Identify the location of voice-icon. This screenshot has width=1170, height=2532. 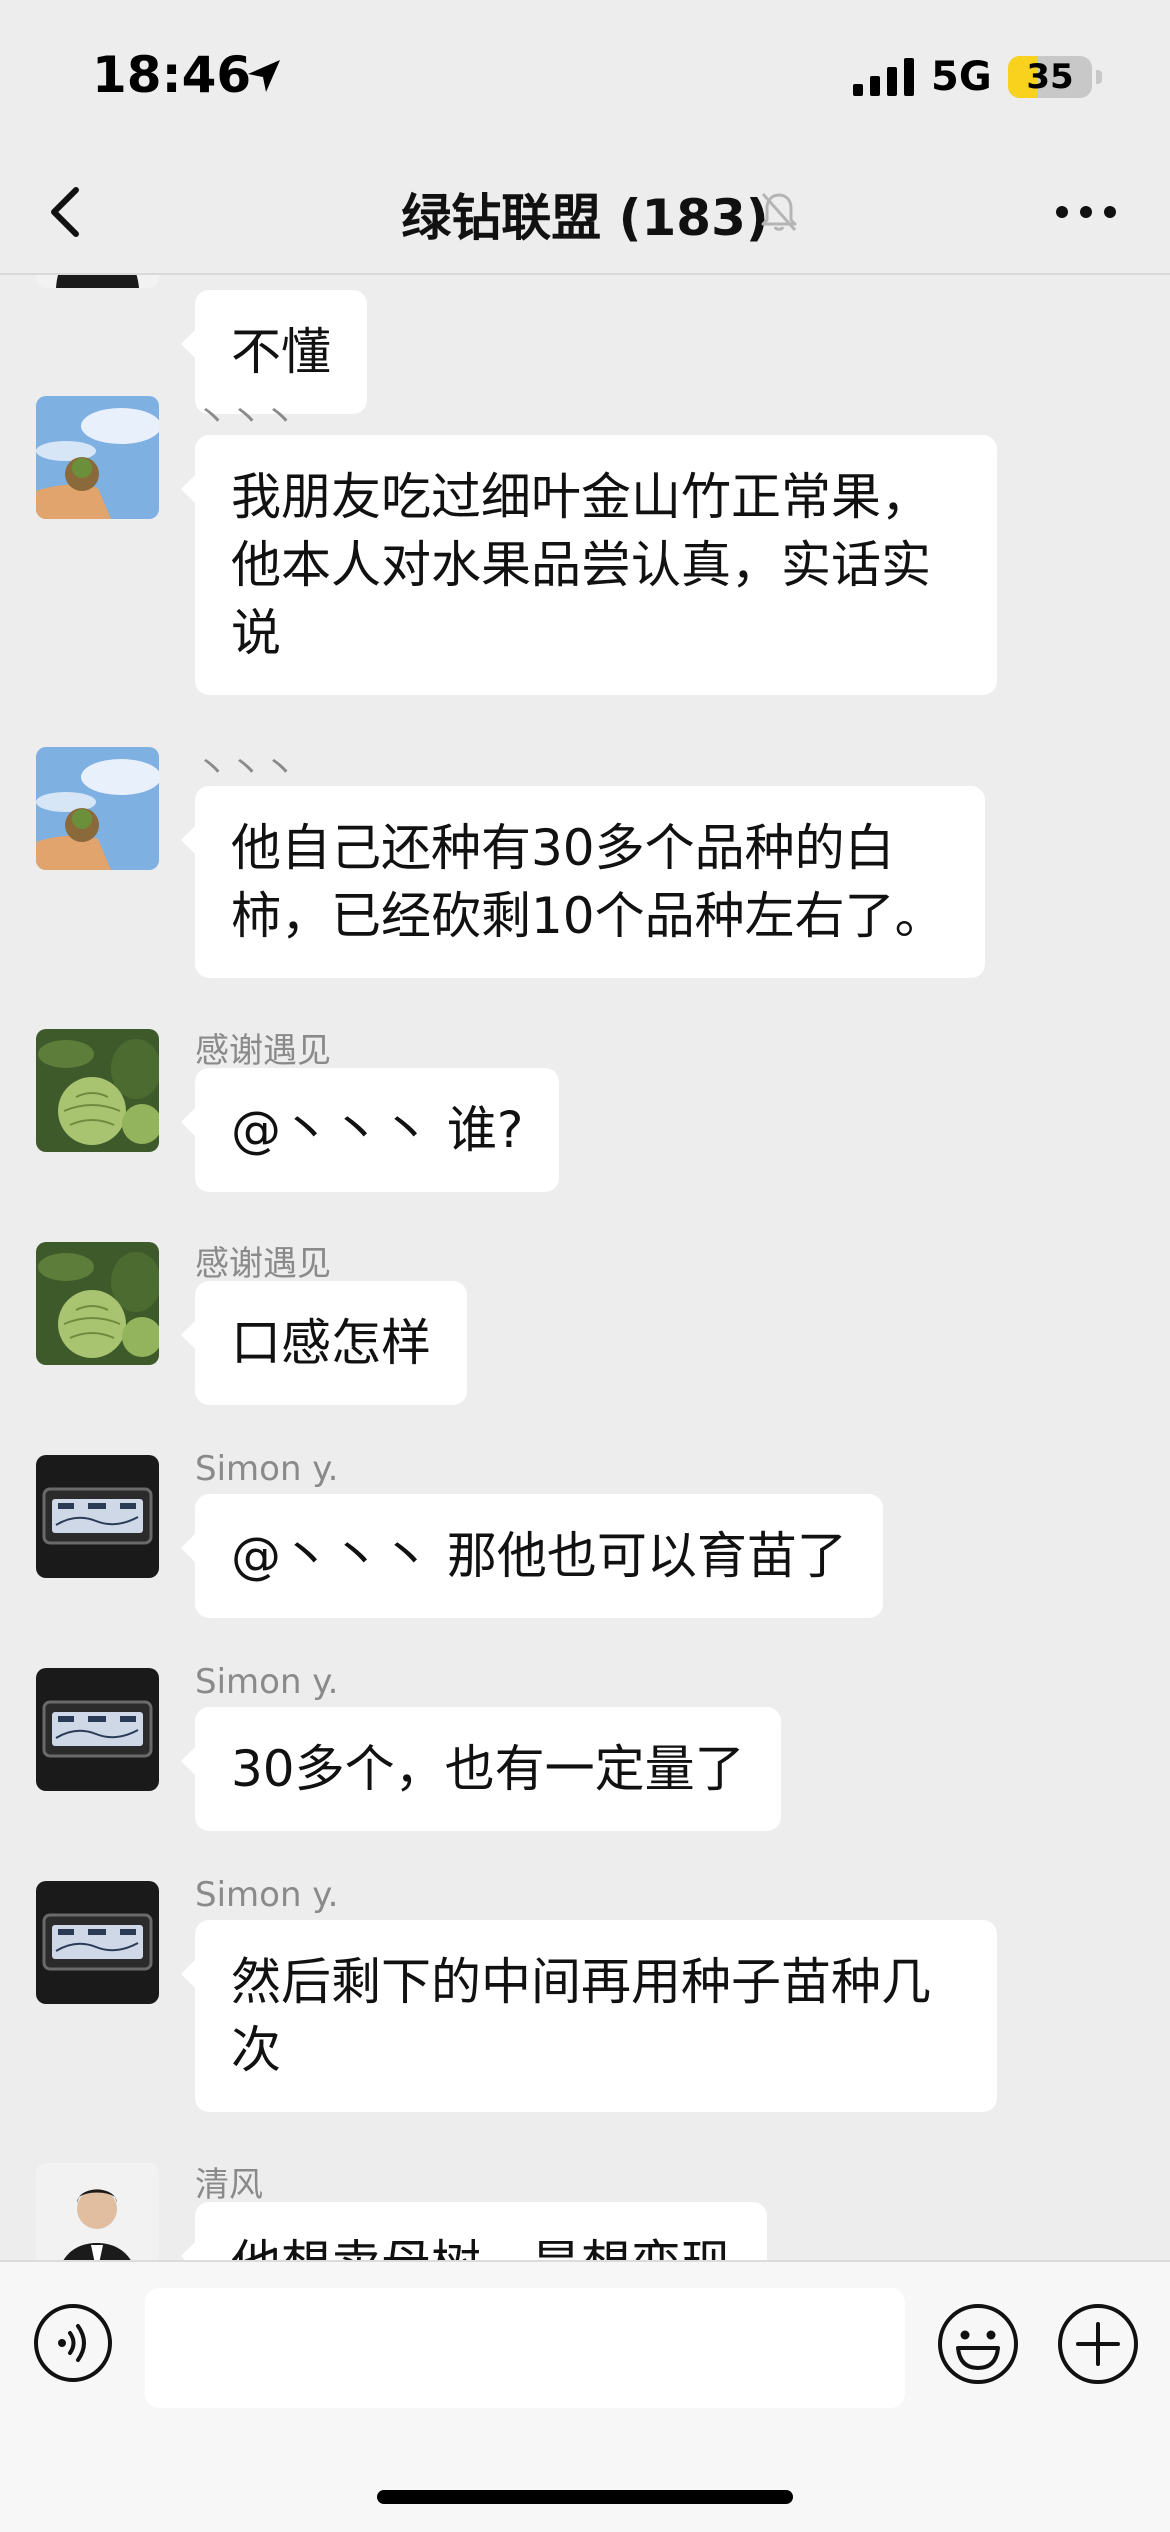
(73, 2343).